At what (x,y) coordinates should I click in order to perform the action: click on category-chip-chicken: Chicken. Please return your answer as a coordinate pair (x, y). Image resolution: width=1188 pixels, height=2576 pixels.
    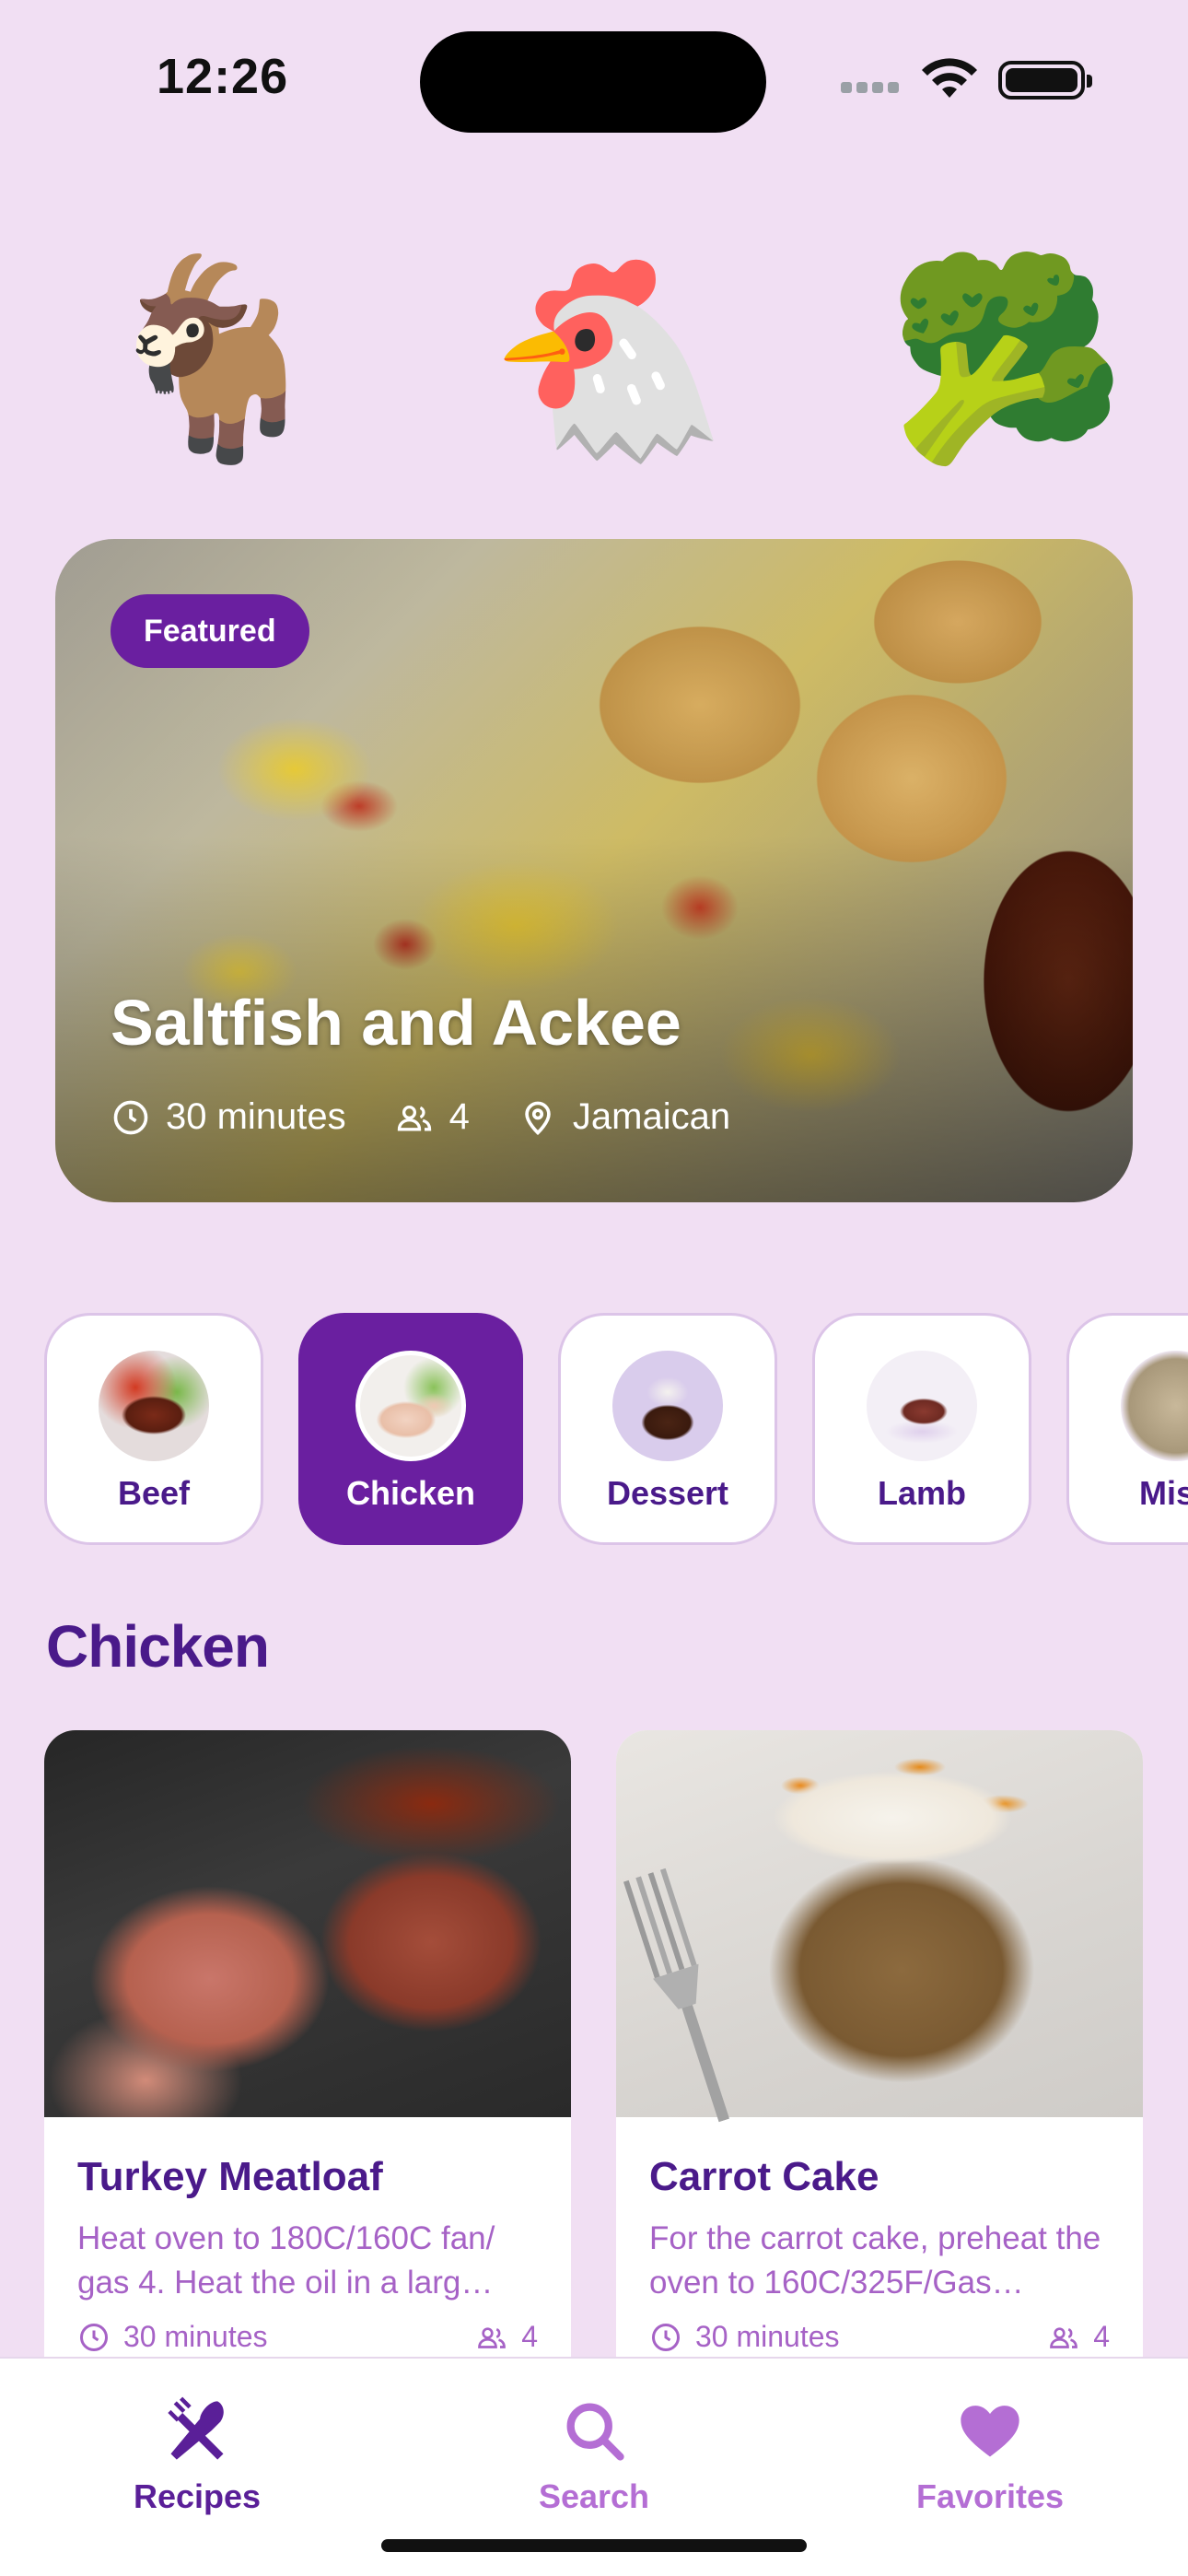
    Looking at the image, I should click on (410, 1429).